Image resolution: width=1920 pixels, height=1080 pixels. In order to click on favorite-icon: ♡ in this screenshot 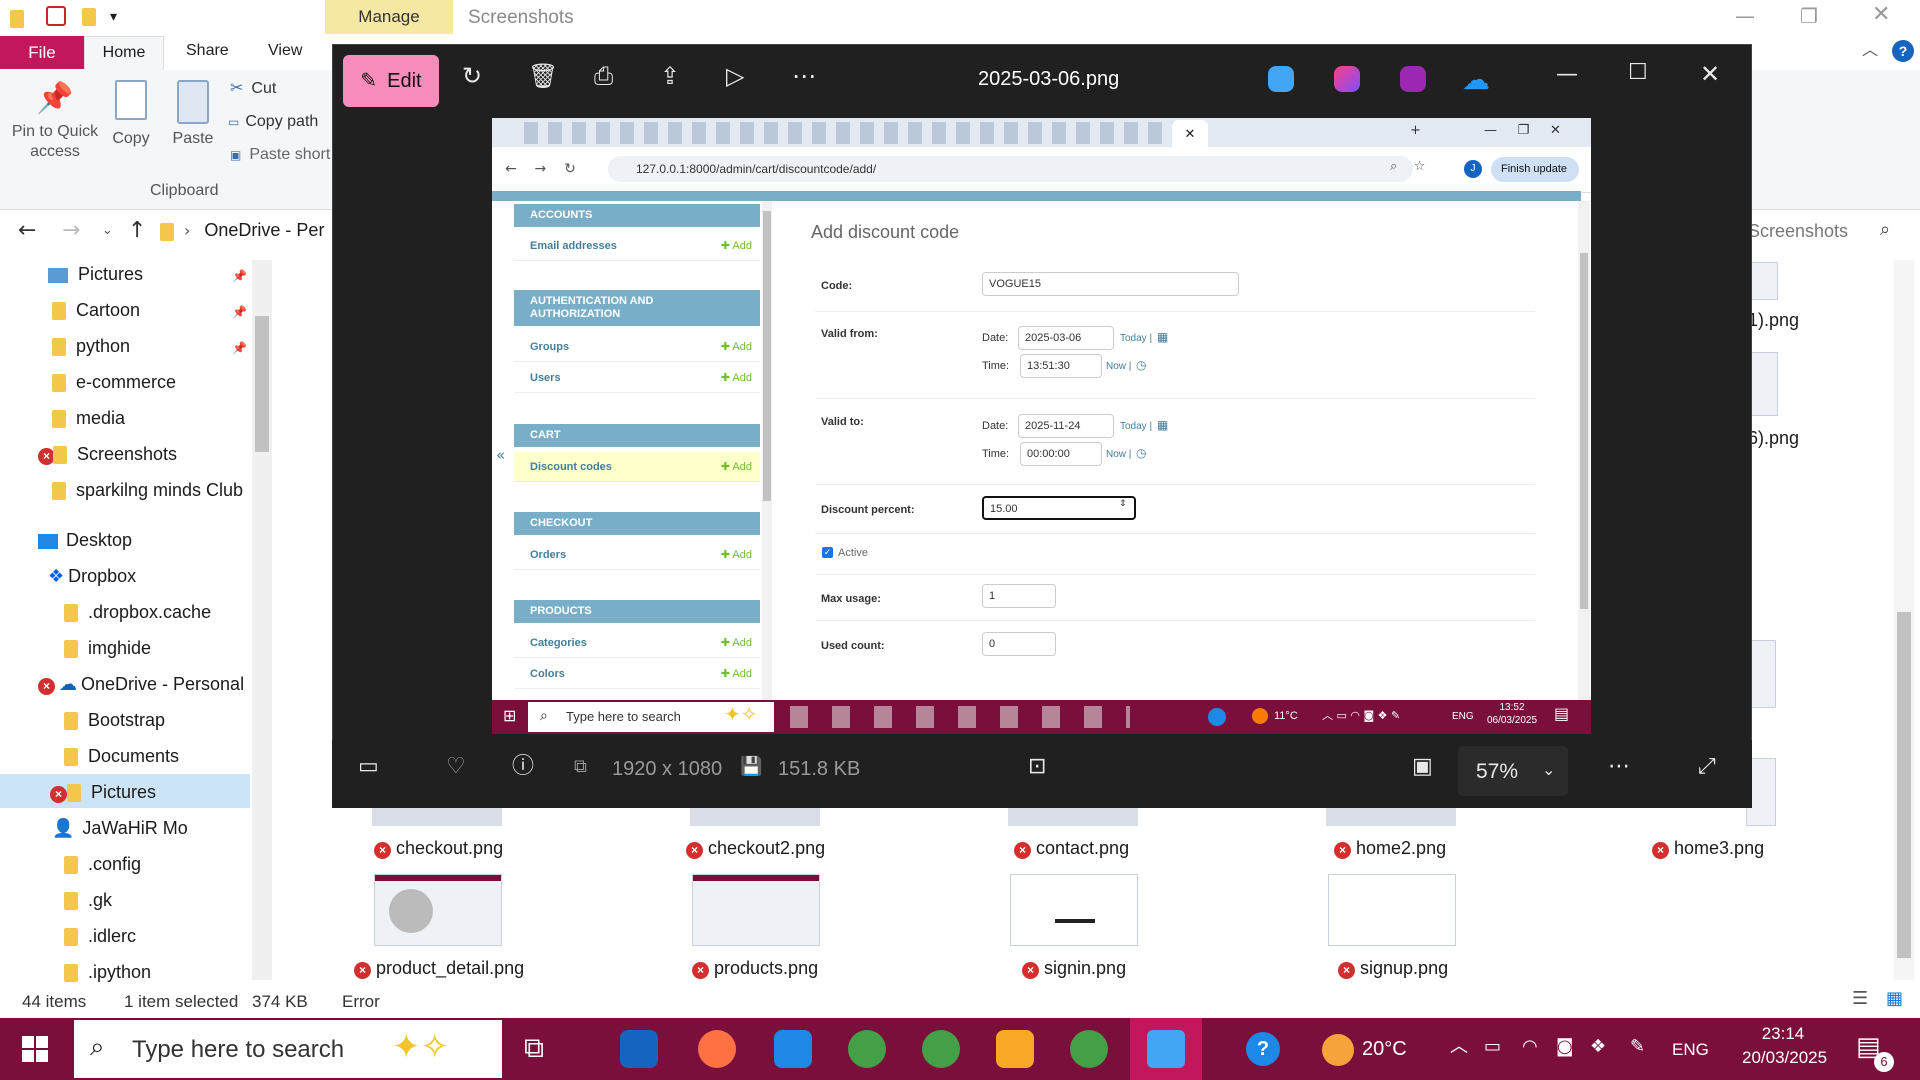, I will do `click(456, 767)`.